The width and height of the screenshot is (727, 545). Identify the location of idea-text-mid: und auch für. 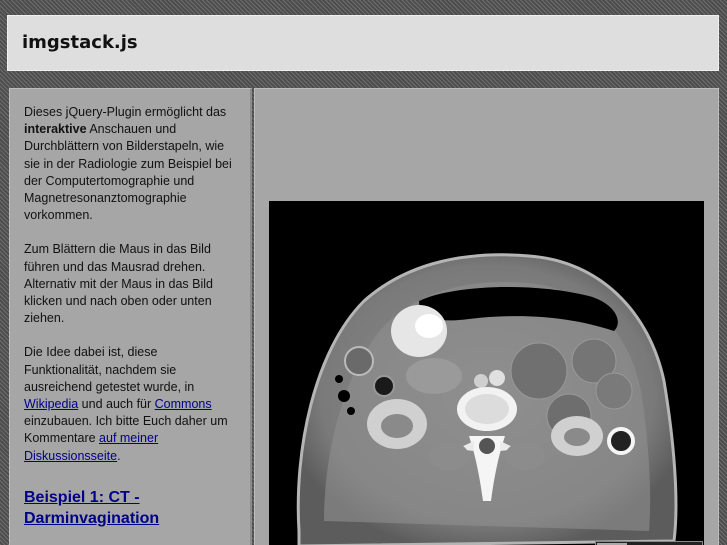
(116, 404).